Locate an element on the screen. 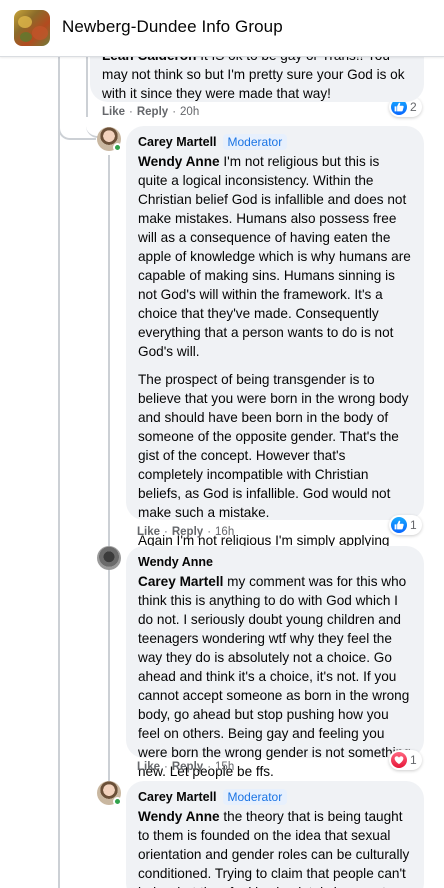 This screenshot has width=444, height=888. comment-author: Wendy Anne is located at coordinates (175, 562).